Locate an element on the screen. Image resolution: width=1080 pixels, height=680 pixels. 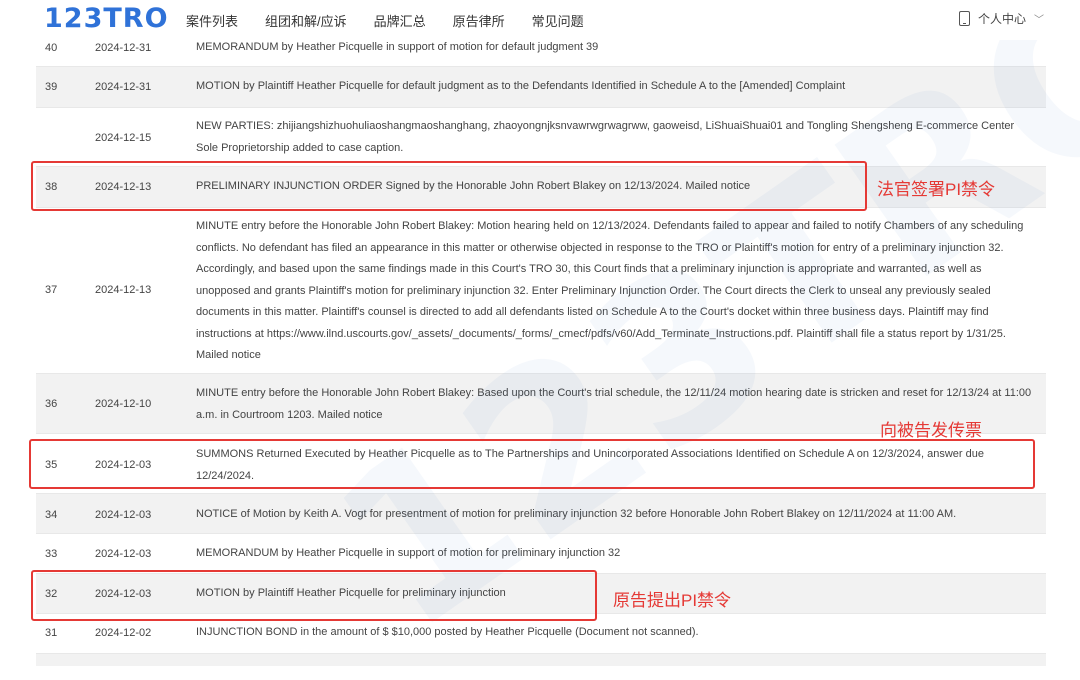
main-nav: 案件列表 组团和解/应诉 品牌汇总 原告律所 常见问题 is located at coordinates (398, 20).